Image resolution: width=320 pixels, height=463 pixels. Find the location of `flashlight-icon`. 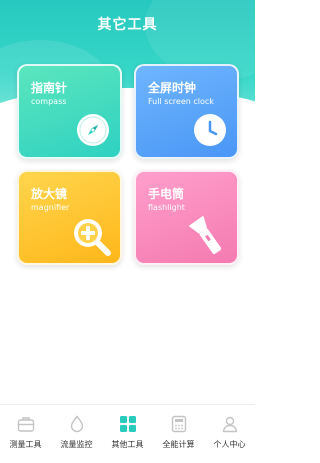

flashlight-icon is located at coordinates (205, 235).